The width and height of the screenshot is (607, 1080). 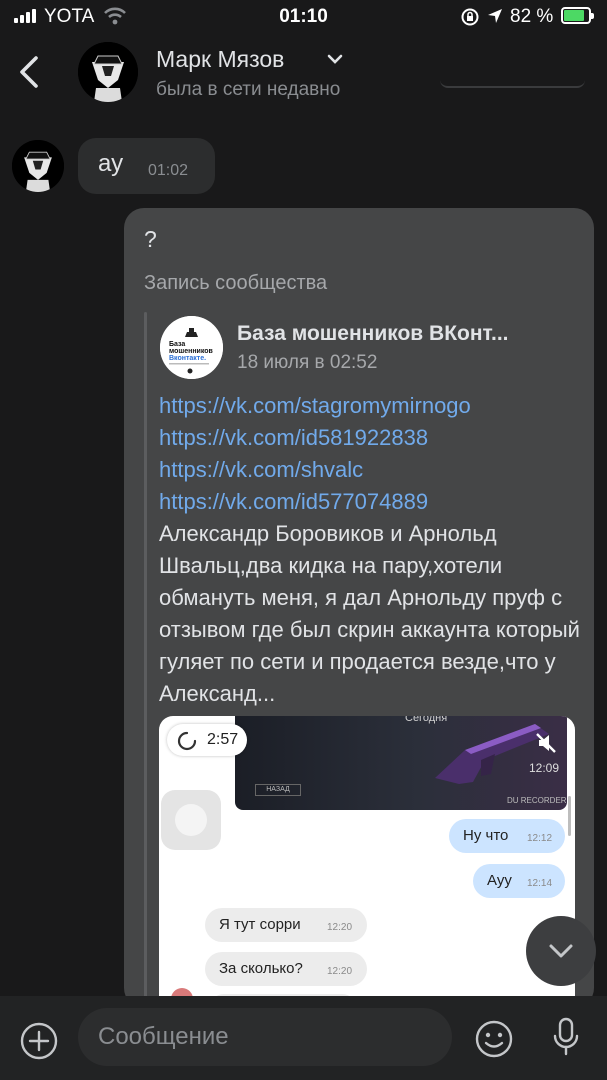 I want to click on chat-header: Марк Мязов была в сети недавно, so click(x=303, y=74).